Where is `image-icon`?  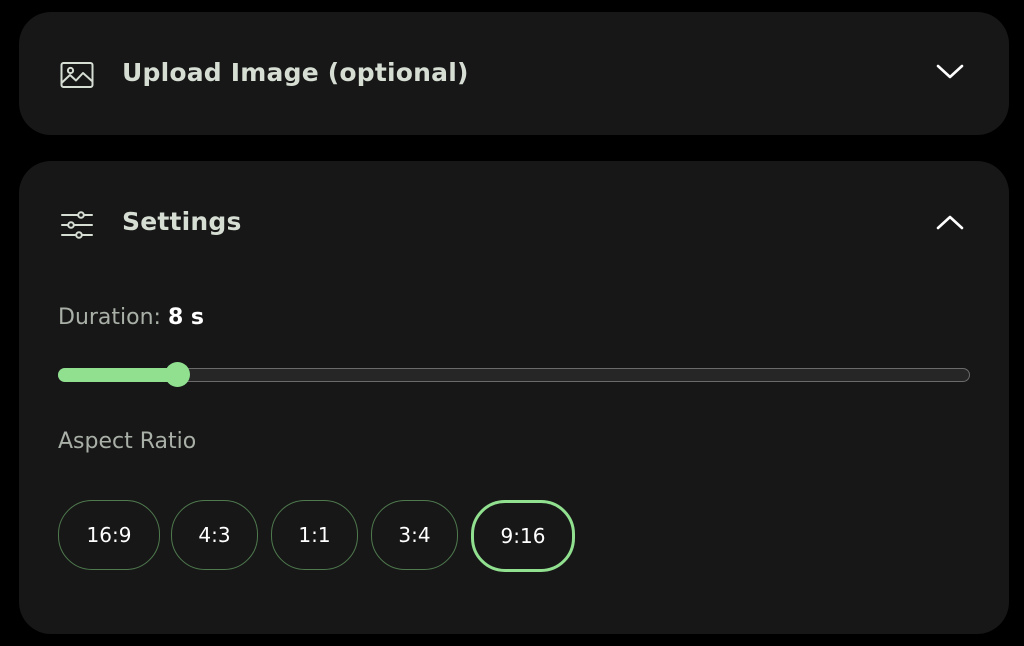
image-icon is located at coordinates (77, 75).